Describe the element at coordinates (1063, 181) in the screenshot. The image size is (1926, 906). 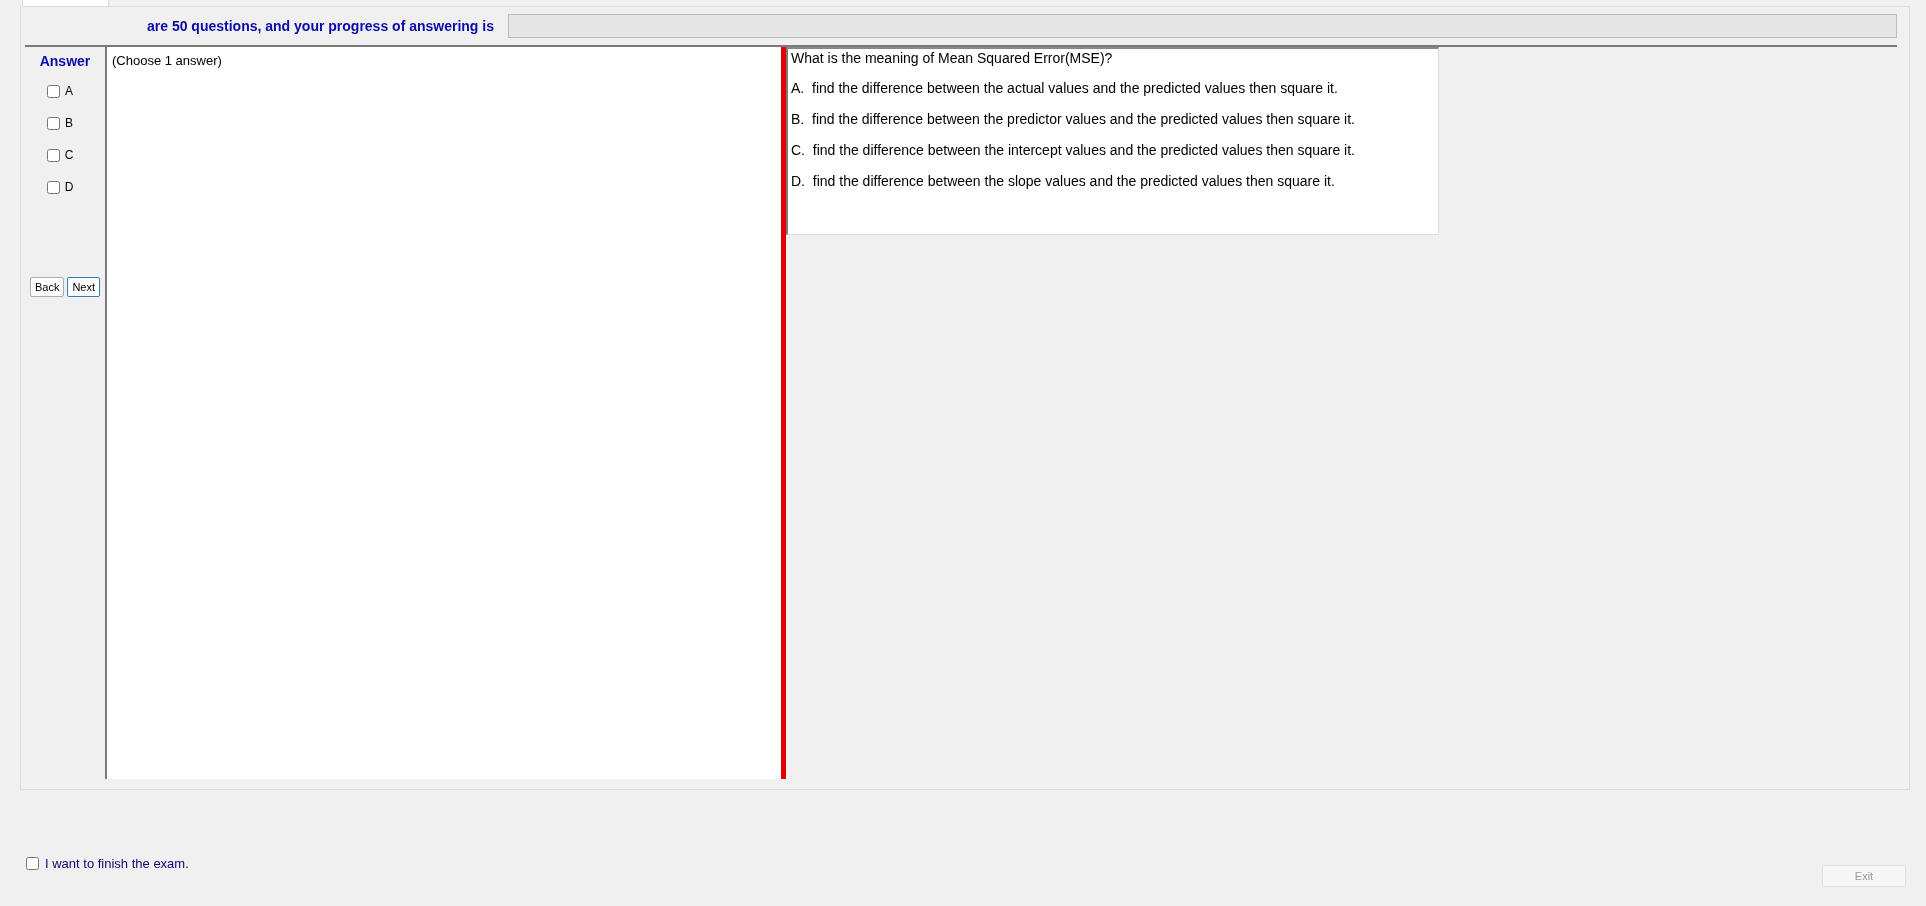
I see `choice-text: D. find the difference between the slope values and the predicted values then square it.` at that location.